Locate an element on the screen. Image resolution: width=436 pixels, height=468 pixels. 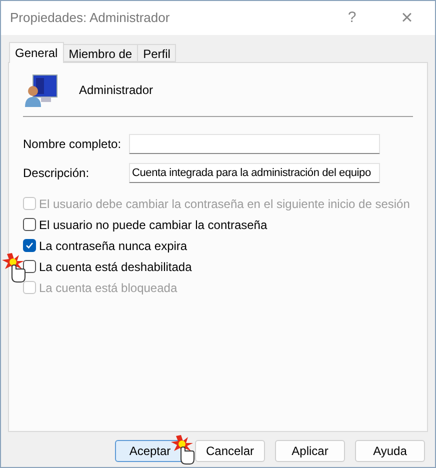
input-field: Cuenta integrada para la administración del equipo is located at coordinates (254, 173).